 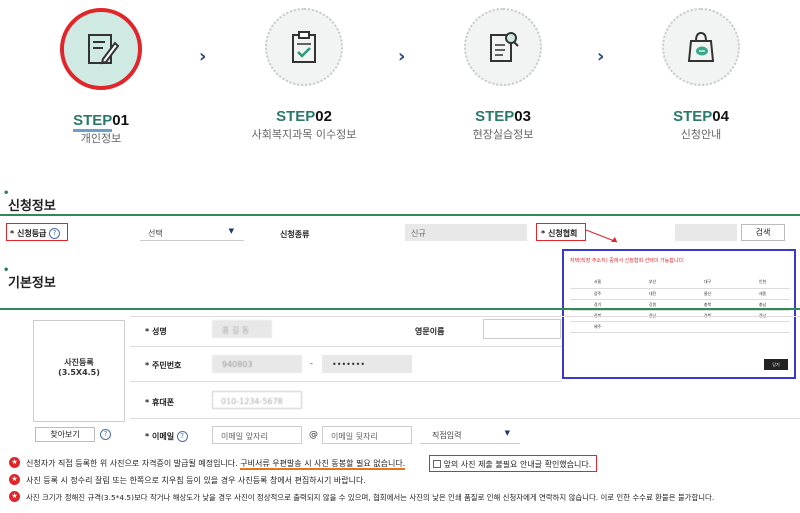 I want to click on phone-label: * 휴대폰, so click(x=160, y=402).